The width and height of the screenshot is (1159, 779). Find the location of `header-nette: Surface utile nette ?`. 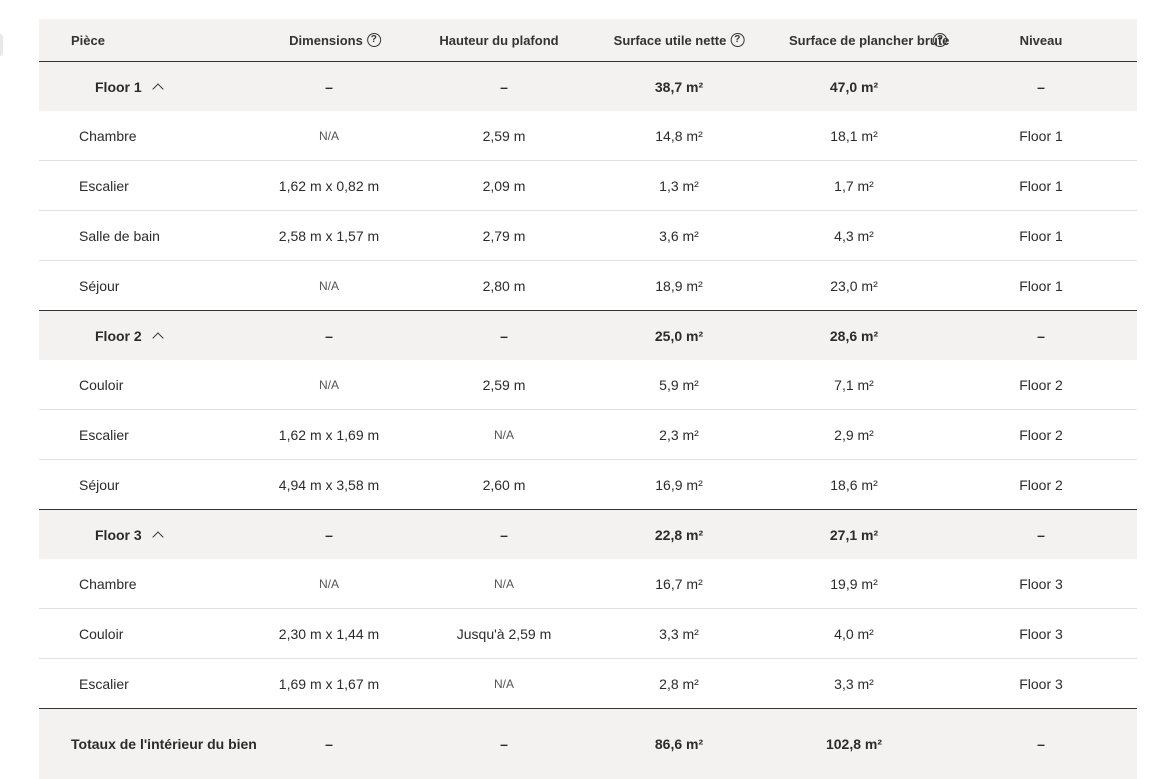

header-nette: Surface utile nette ? is located at coordinates (679, 40).